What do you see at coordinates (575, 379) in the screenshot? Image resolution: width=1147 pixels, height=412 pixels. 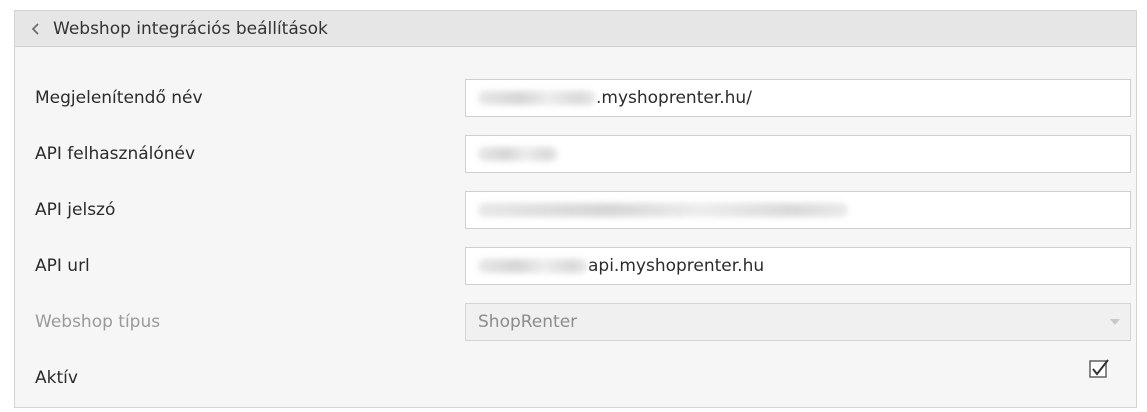 I see `active-row: Aktív` at bounding box center [575, 379].